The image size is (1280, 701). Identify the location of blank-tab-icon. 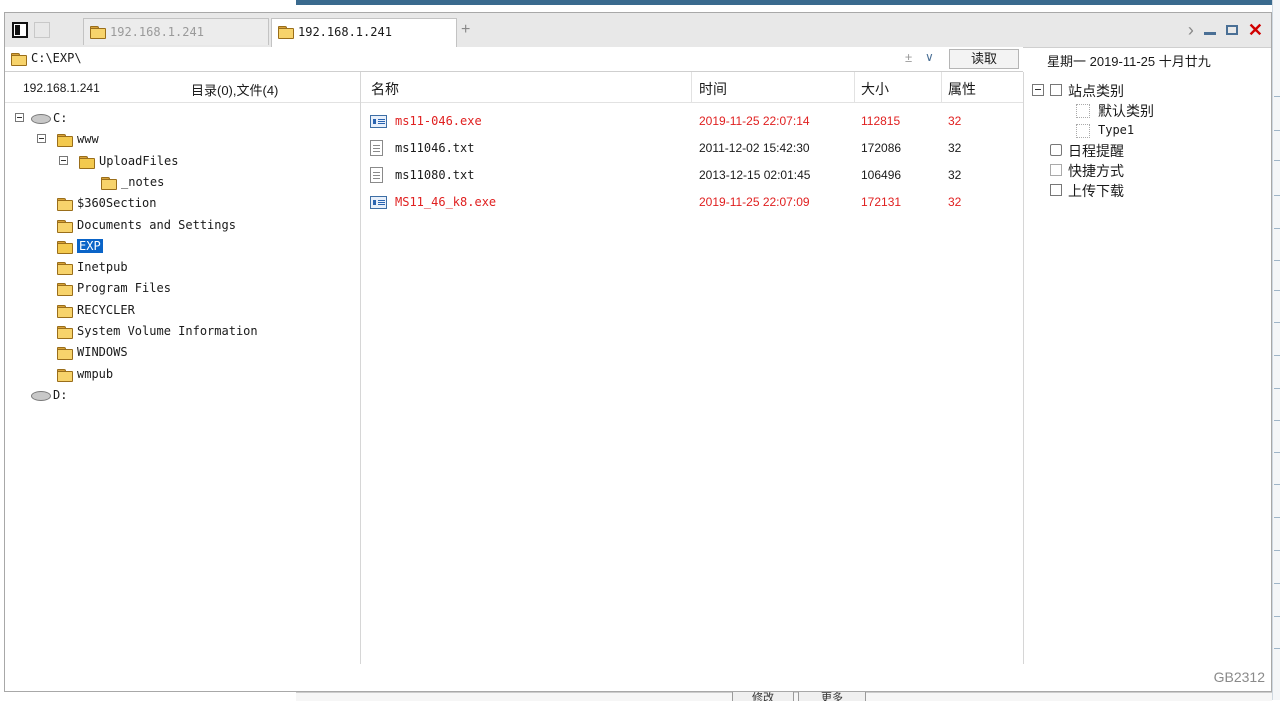
(42, 30).